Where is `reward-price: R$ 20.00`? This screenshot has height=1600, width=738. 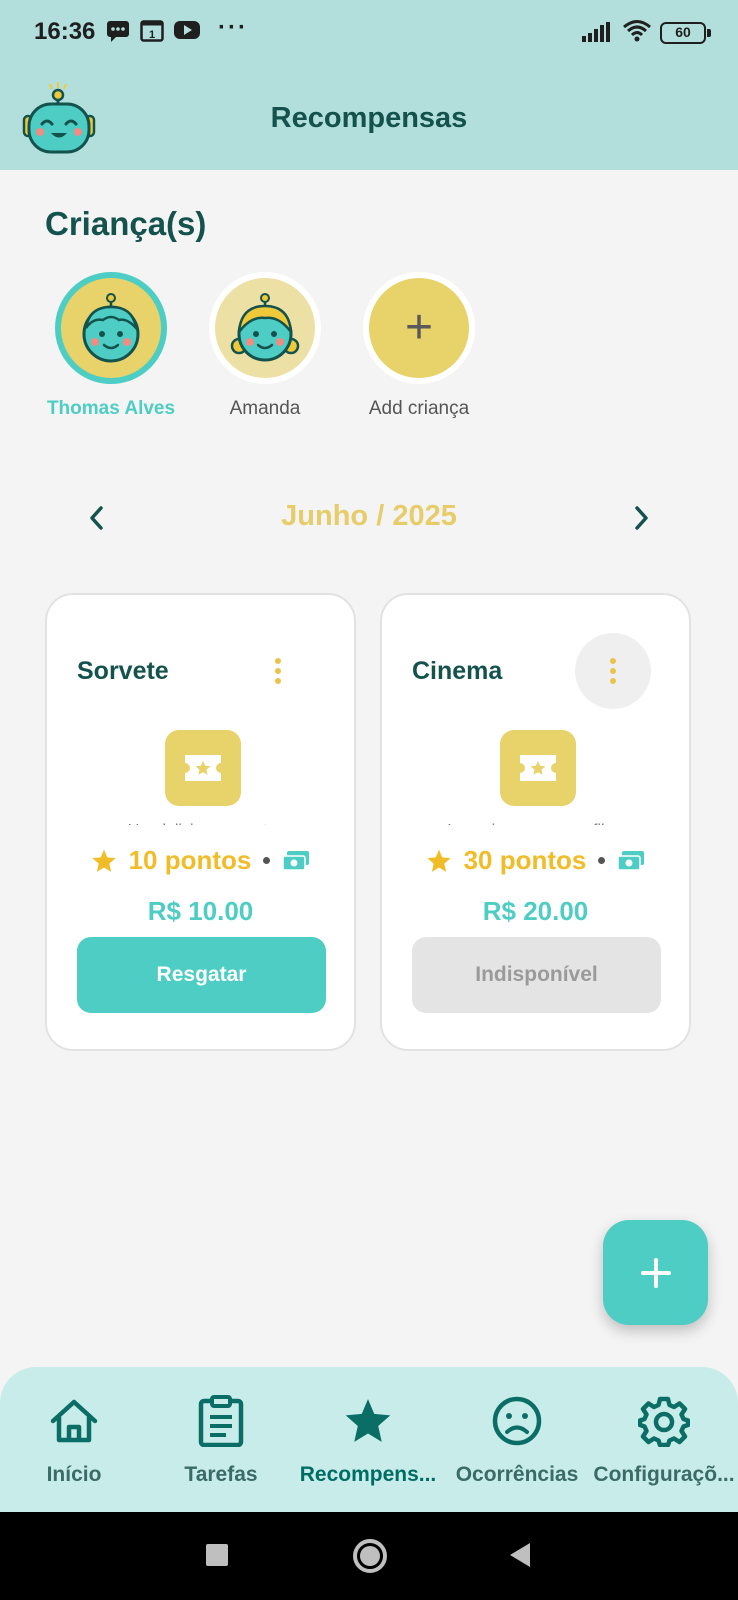 reward-price: R$ 20.00 is located at coordinates (535, 911).